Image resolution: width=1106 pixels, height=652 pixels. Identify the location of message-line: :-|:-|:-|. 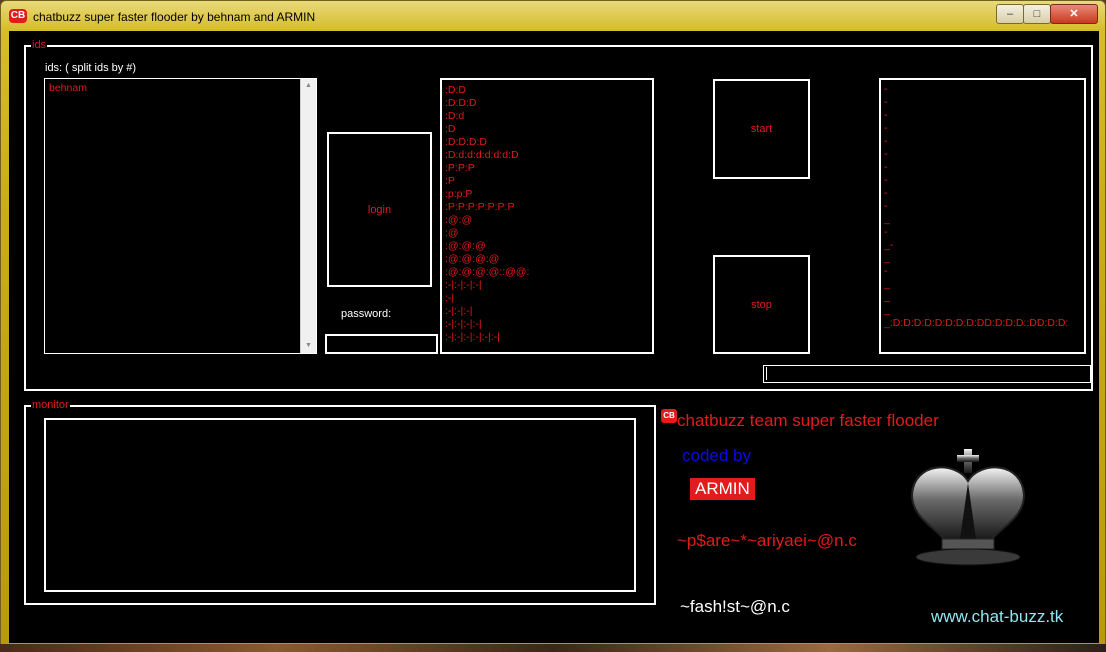
(459, 311).